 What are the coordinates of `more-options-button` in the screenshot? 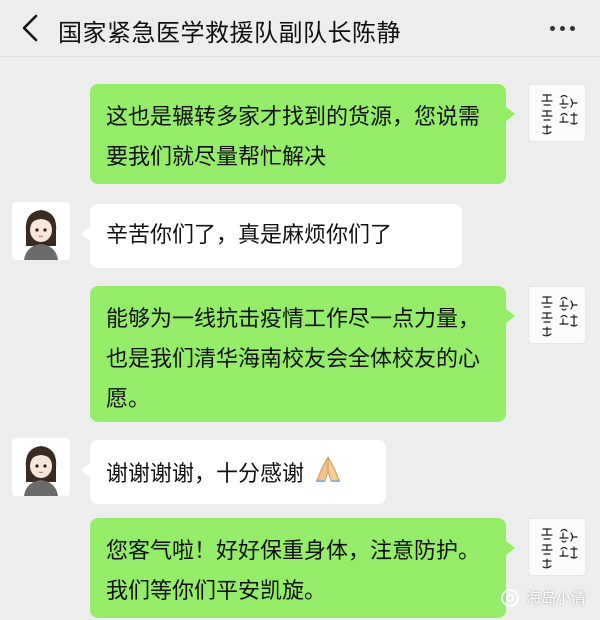 It's located at (562, 28).